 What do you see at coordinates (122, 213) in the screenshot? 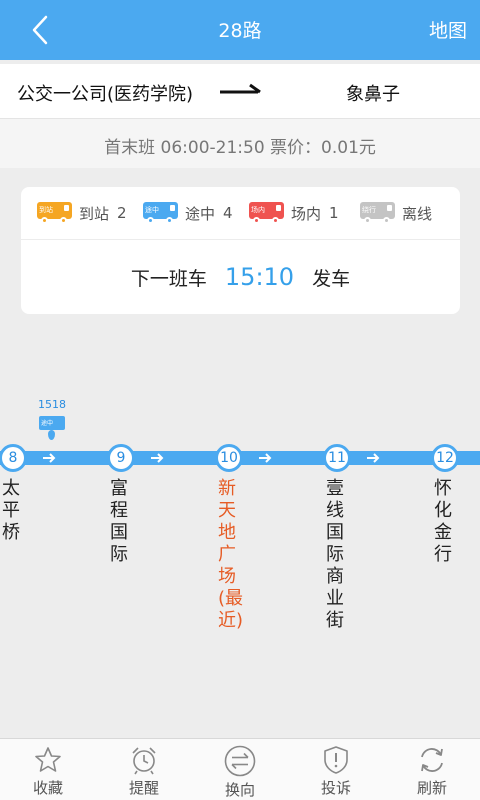
I see `legend-count: 2` at bounding box center [122, 213].